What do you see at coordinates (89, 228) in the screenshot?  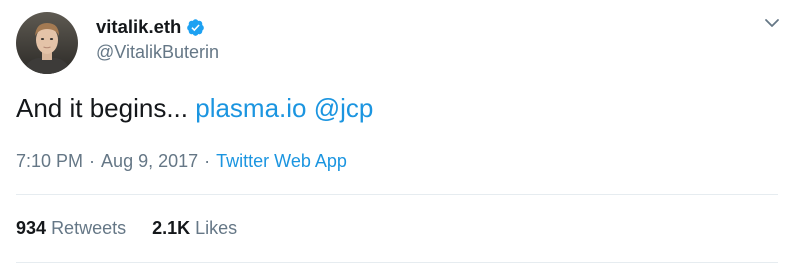 I see `retweets-label: Retweets` at bounding box center [89, 228].